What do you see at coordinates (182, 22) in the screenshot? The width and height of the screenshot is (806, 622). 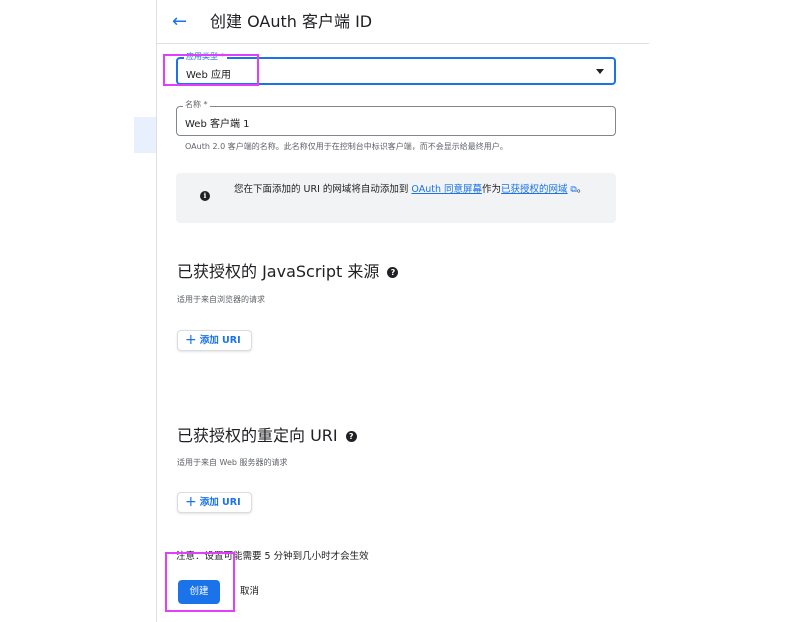 I see `back-arrow-icon: ←` at bounding box center [182, 22].